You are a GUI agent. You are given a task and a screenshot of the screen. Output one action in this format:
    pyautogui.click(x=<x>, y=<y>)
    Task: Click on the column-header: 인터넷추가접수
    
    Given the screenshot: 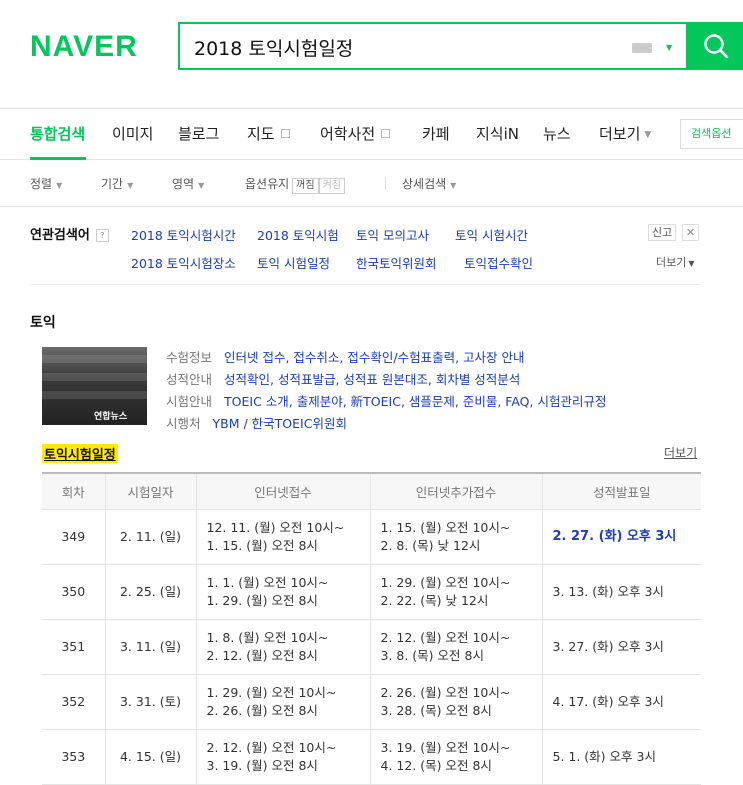 What is the action you would take?
    pyautogui.click(x=455, y=491)
    